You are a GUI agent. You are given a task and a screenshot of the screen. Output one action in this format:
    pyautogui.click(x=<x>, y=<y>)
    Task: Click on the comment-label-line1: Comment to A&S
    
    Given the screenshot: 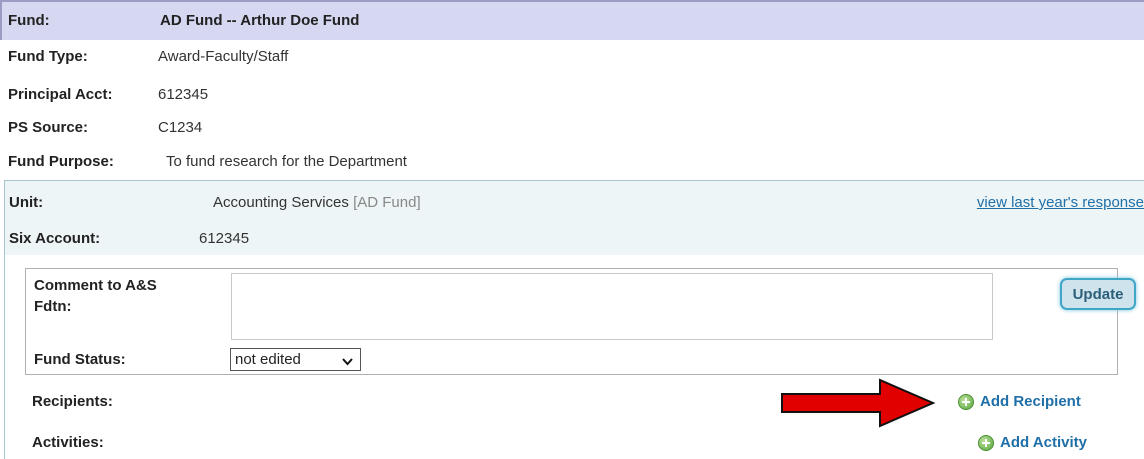 What is the action you would take?
    pyautogui.click(x=95, y=285)
    